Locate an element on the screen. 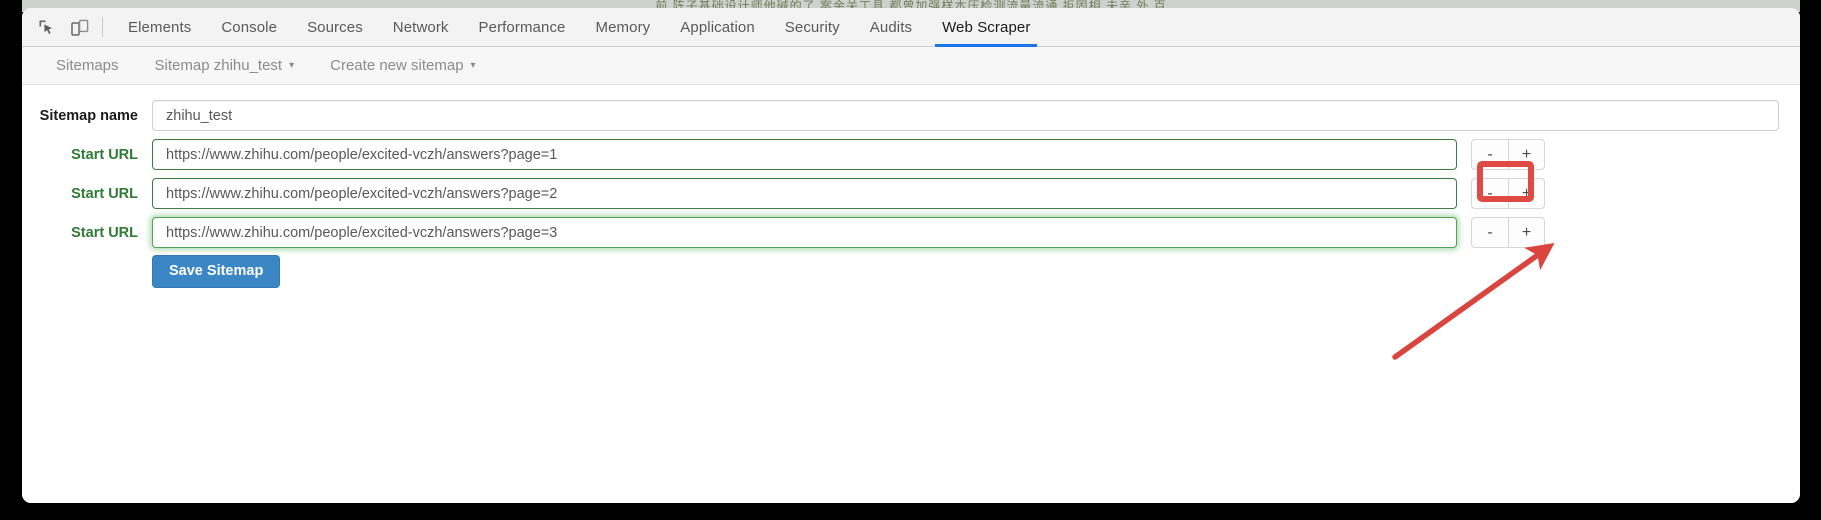 The height and width of the screenshot is (520, 1821). tab-application: Application is located at coordinates (717, 27).